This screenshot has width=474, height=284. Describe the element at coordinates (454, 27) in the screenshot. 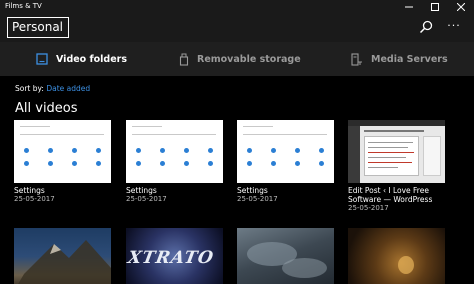

I see `more-options-button: ···` at that location.